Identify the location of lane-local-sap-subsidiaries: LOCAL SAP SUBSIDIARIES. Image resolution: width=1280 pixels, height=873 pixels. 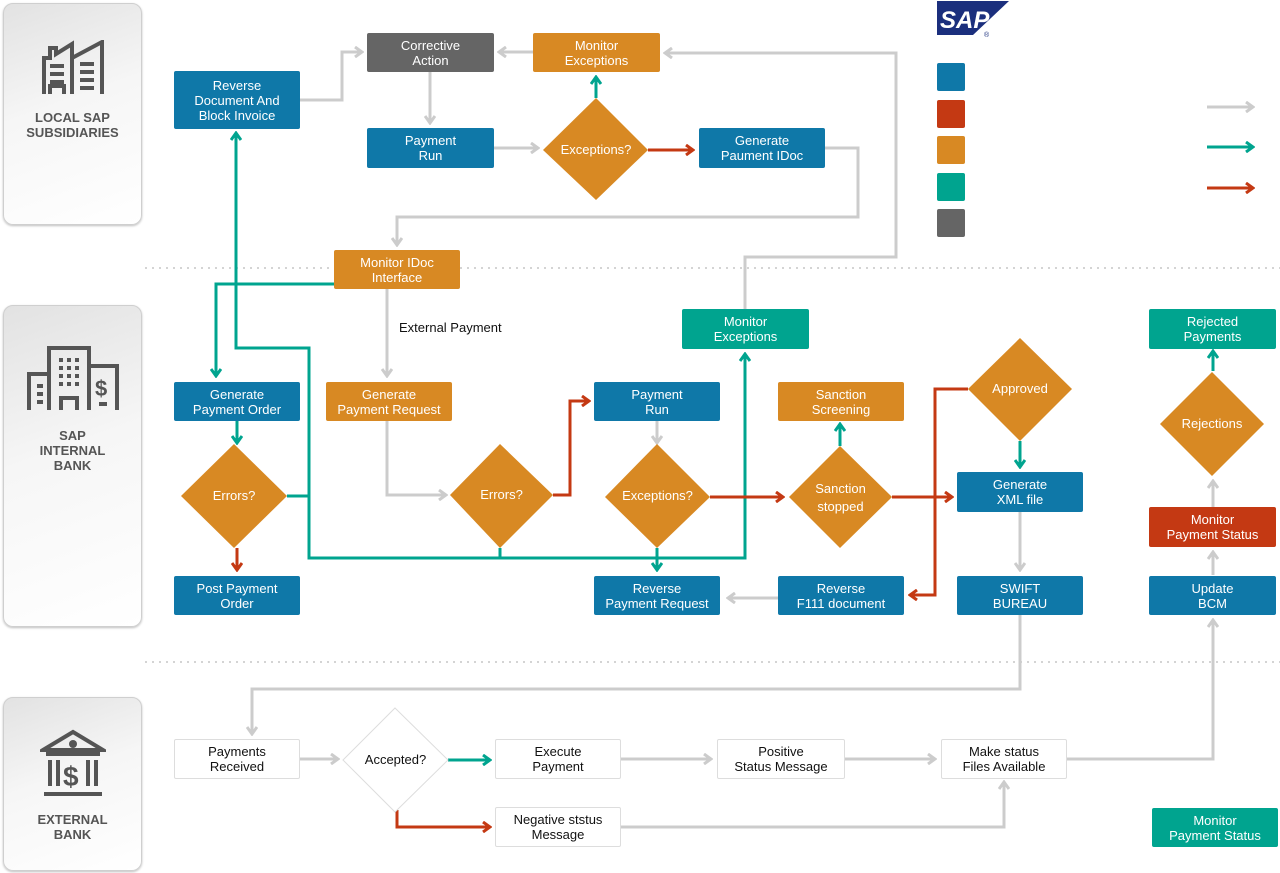
(72, 114).